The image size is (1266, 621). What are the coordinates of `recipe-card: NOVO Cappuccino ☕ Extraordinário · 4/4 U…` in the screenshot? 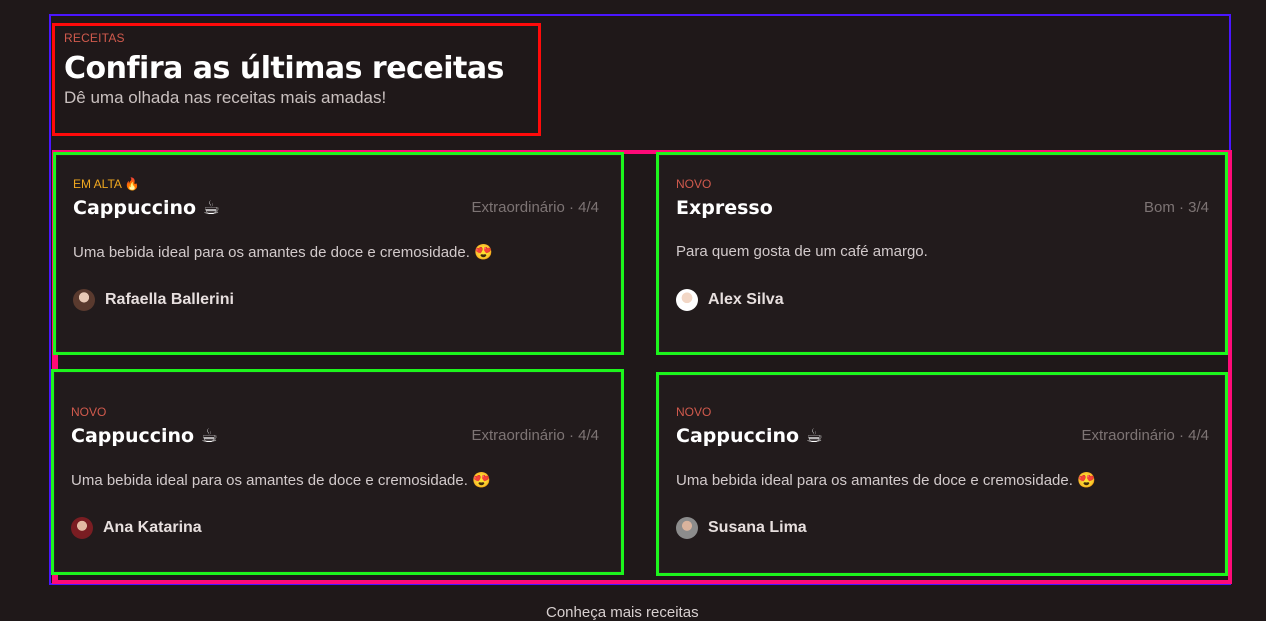 It's located at (942, 474).